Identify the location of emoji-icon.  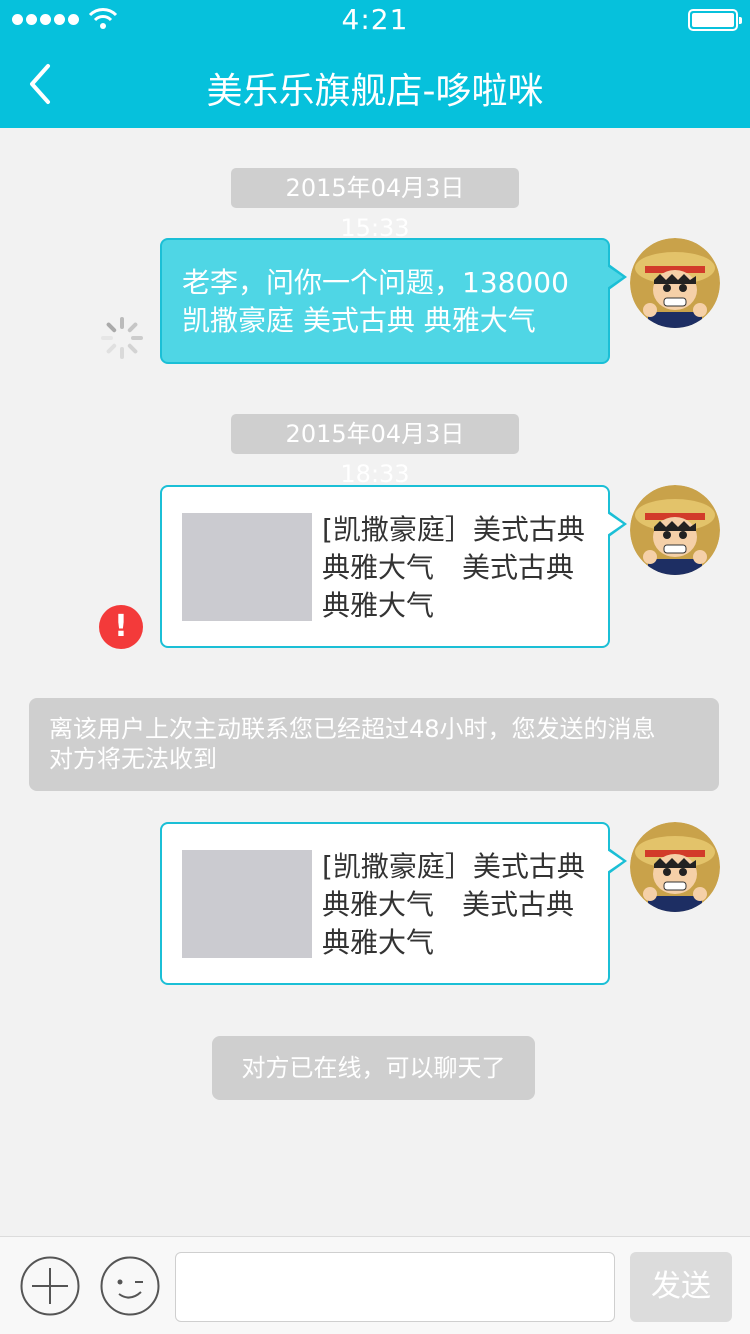
(130, 1286).